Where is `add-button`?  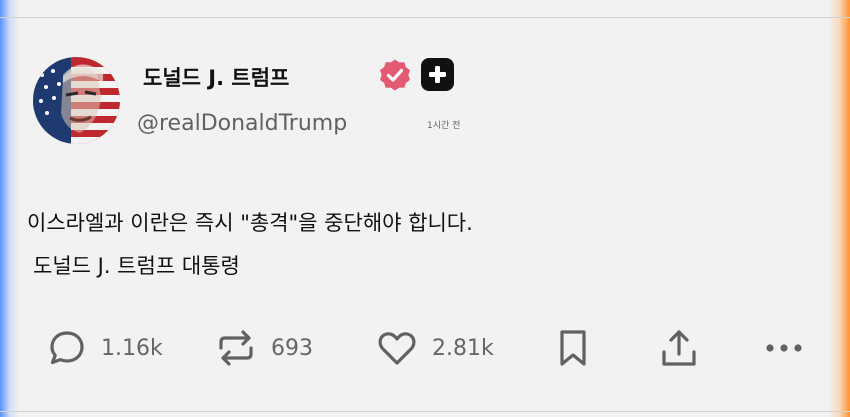 add-button is located at coordinates (437, 74).